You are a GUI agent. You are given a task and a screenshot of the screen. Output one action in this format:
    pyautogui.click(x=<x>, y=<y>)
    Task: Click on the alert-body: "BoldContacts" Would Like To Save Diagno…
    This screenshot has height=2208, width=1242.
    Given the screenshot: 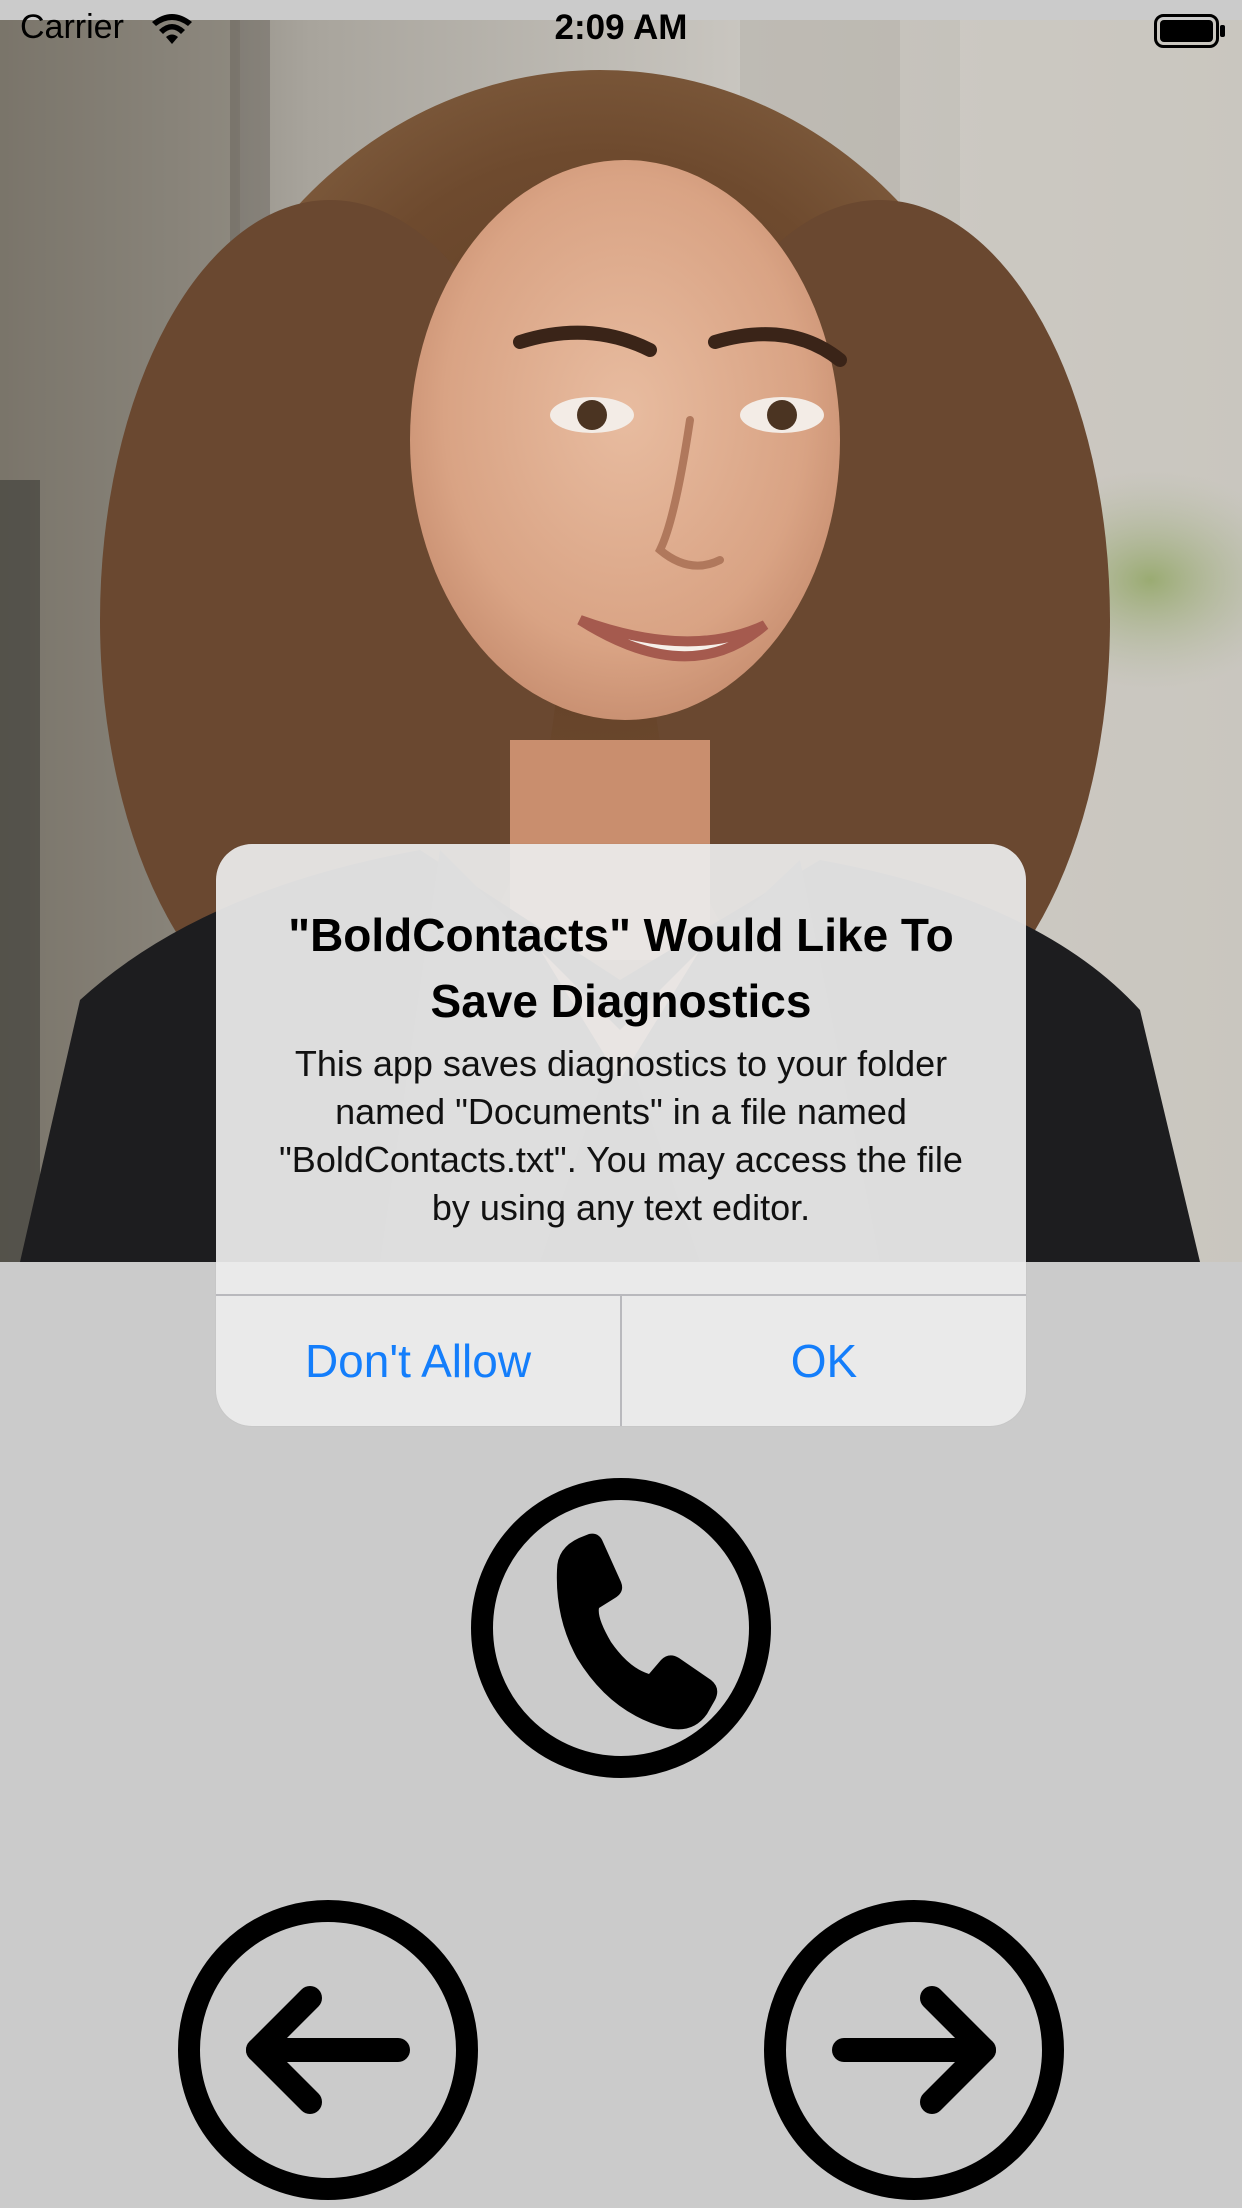 What is the action you would take?
    pyautogui.click(x=621, y=1069)
    